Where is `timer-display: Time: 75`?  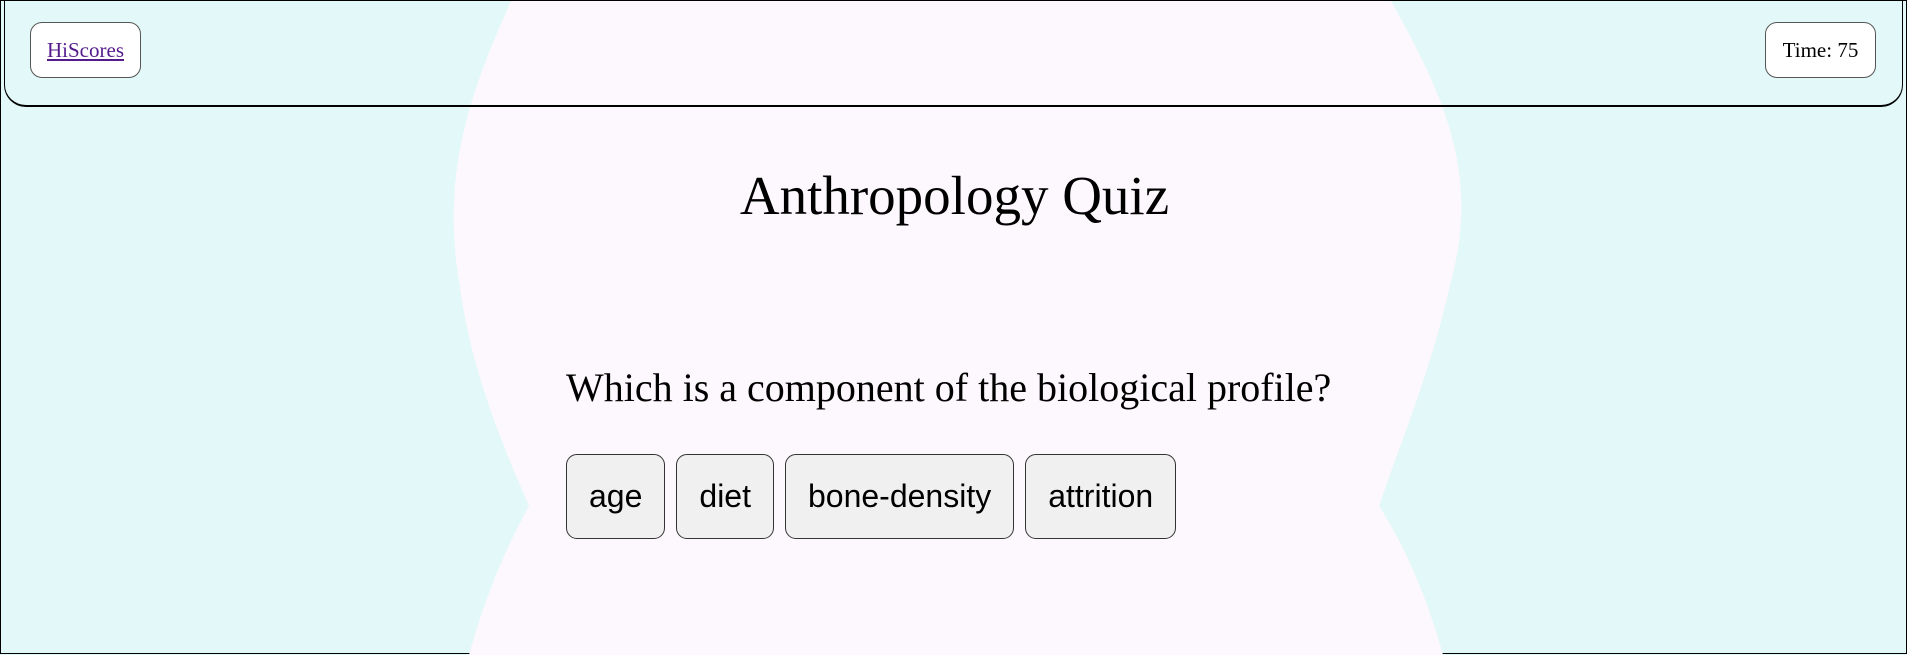 timer-display: Time: 75 is located at coordinates (1820, 50).